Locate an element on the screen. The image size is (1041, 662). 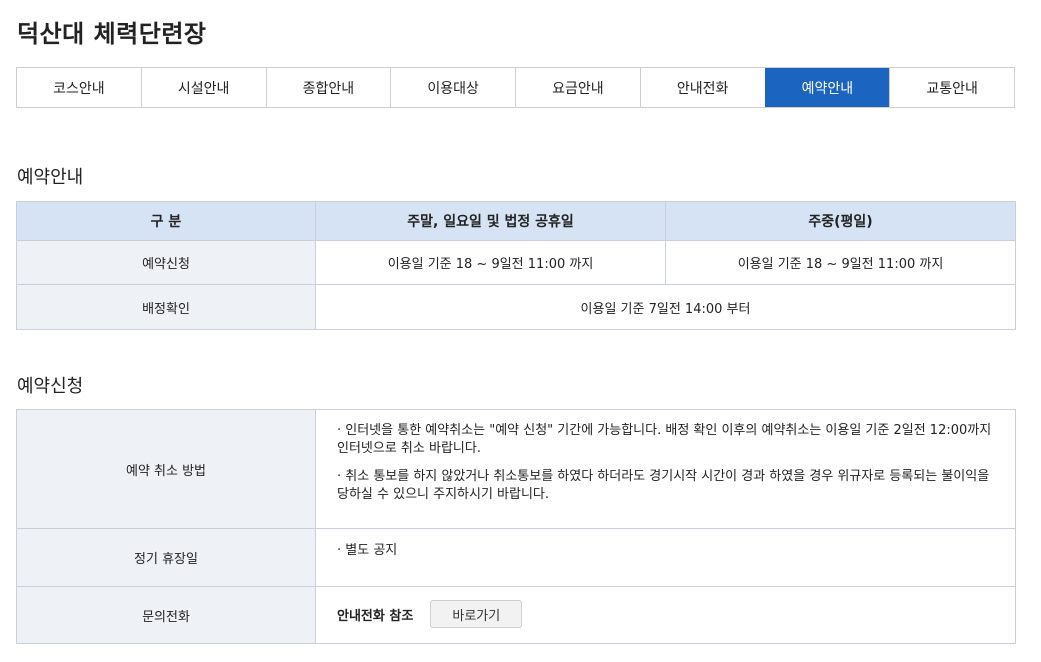
tab-transport: 교통안내 is located at coordinates (951, 87).